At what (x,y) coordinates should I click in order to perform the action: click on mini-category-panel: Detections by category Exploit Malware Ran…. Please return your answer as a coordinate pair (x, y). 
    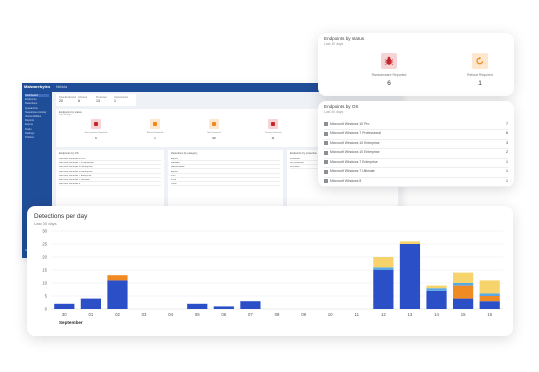
    Looking at the image, I should click on (225, 180).